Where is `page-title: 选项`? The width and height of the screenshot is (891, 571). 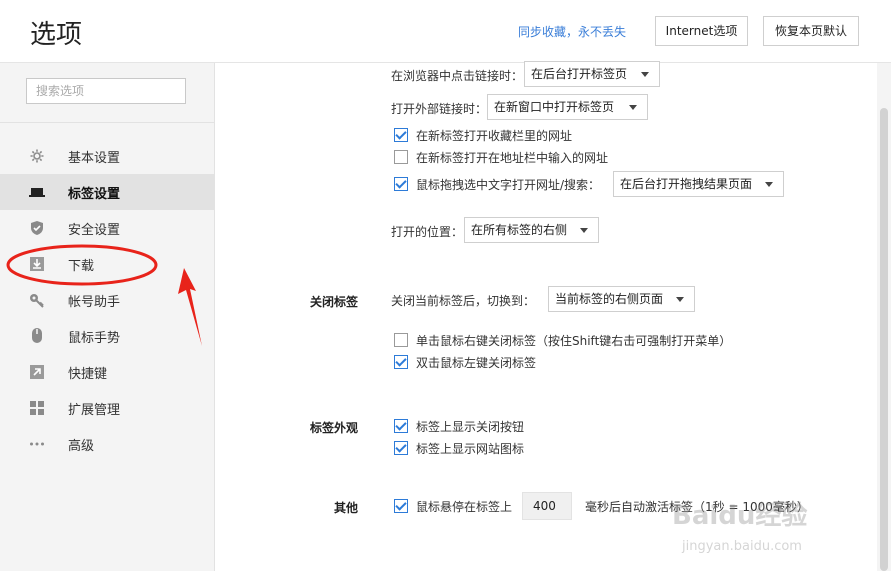 page-title: 选项 is located at coordinates (56, 35).